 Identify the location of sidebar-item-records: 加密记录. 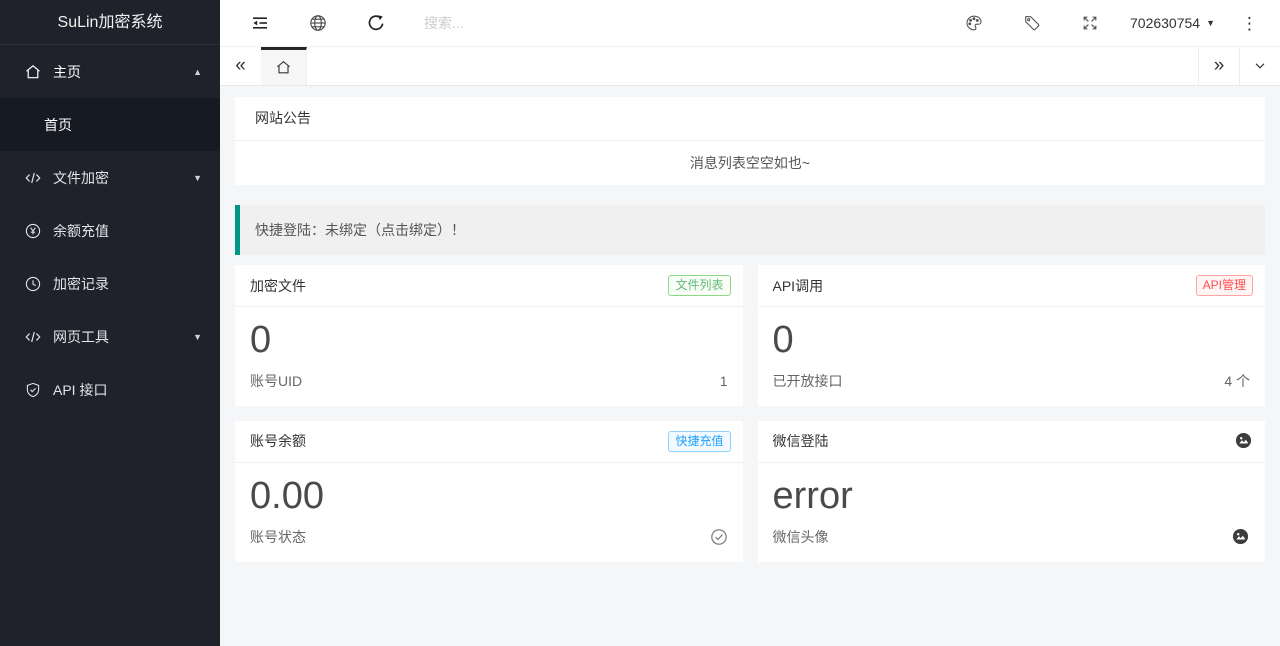
(110, 283).